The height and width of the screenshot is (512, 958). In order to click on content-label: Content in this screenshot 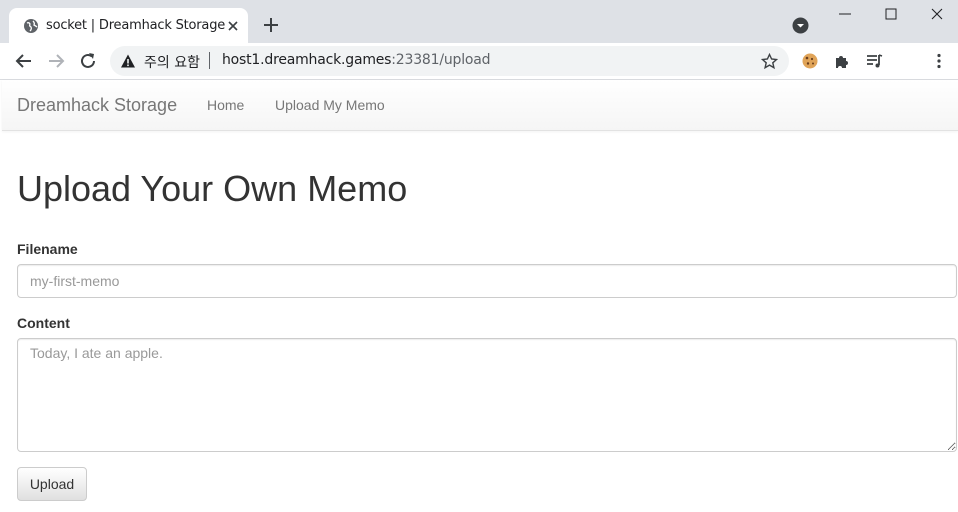, I will do `click(43, 323)`.